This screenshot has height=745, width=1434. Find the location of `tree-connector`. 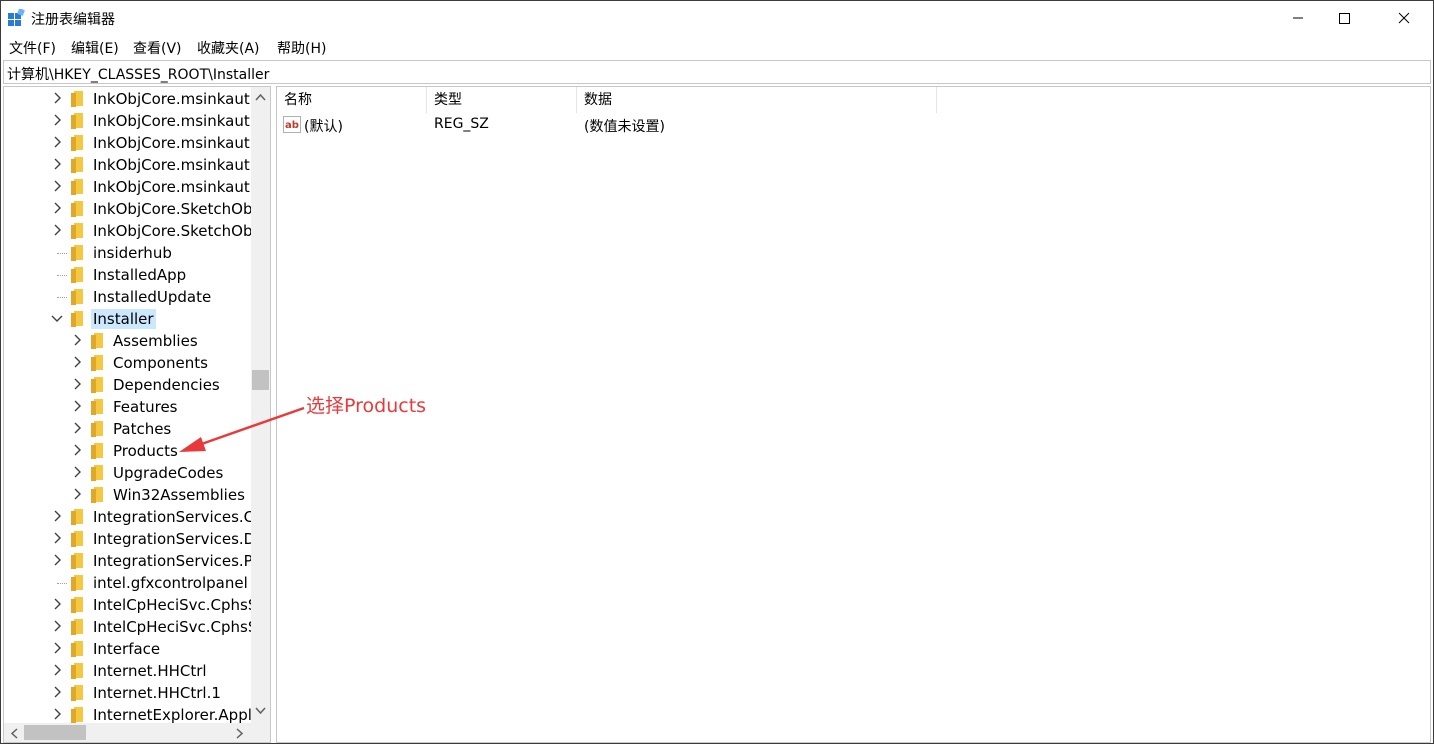

tree-connector is located at coordinates (62, 297).